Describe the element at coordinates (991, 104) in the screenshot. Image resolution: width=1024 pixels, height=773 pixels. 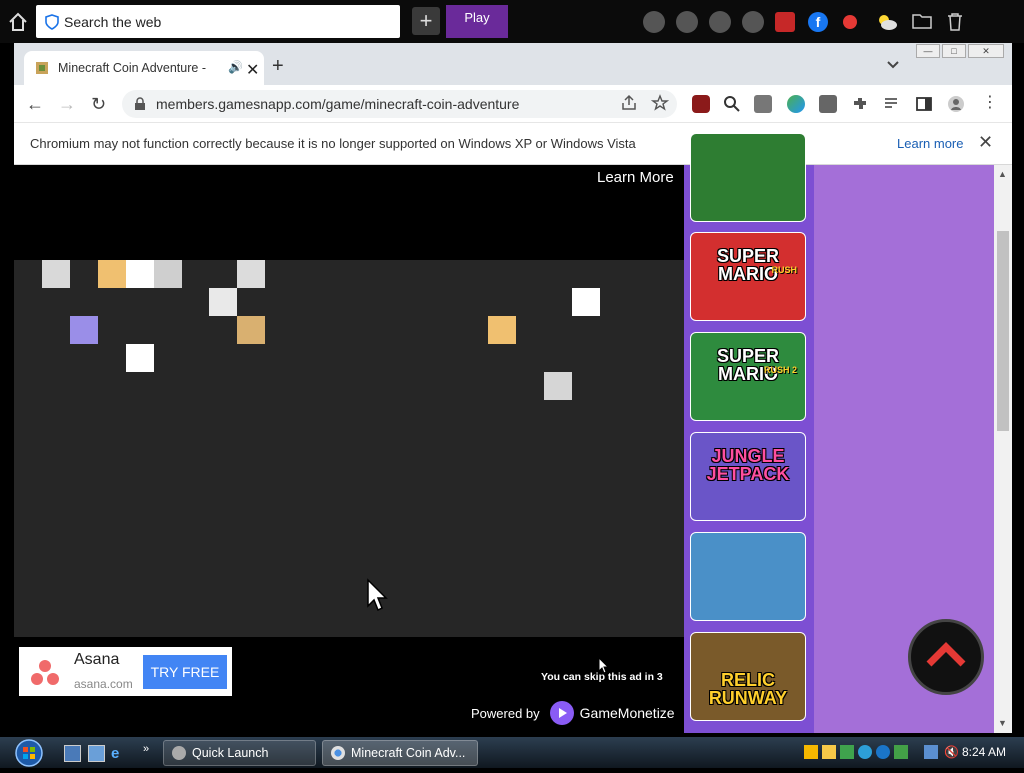
I see `menu-icon: ⋮` at that location.